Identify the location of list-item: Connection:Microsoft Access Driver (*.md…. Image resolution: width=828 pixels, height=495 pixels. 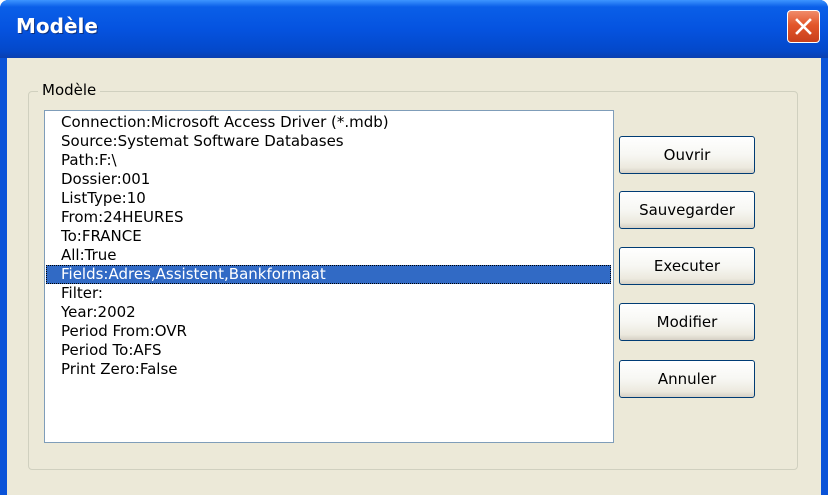
(328, 122).